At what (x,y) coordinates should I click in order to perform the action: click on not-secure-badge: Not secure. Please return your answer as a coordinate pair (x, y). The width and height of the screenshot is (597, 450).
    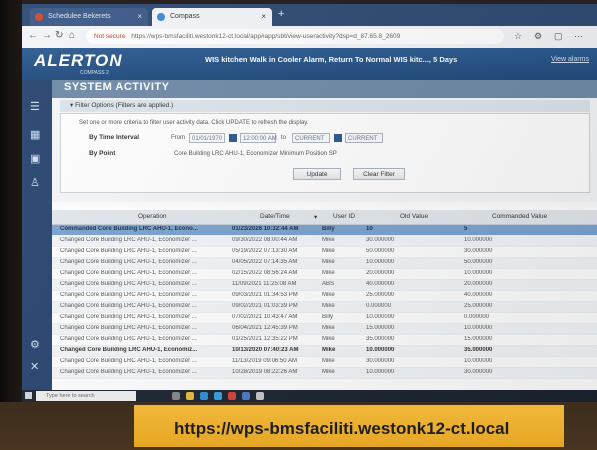
    Looking at the image, I should click on (109, 36).